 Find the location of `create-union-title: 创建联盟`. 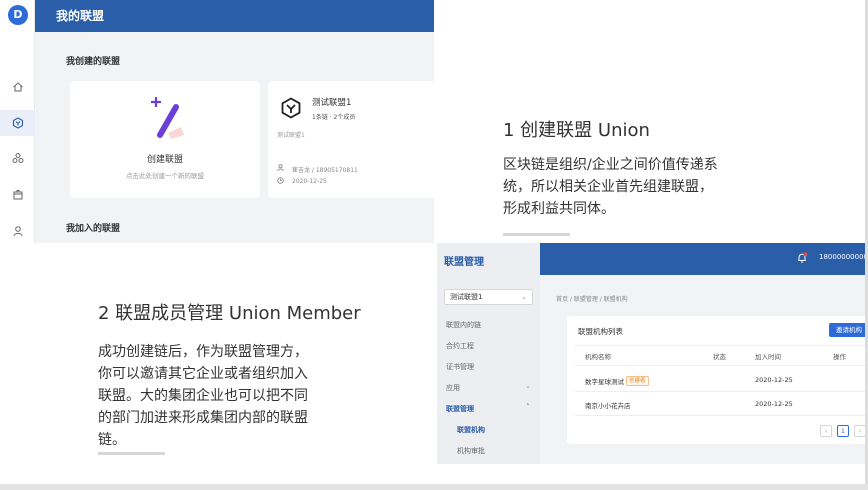

create-union-title: 创建联盟 is located at coordinates (164, 160).